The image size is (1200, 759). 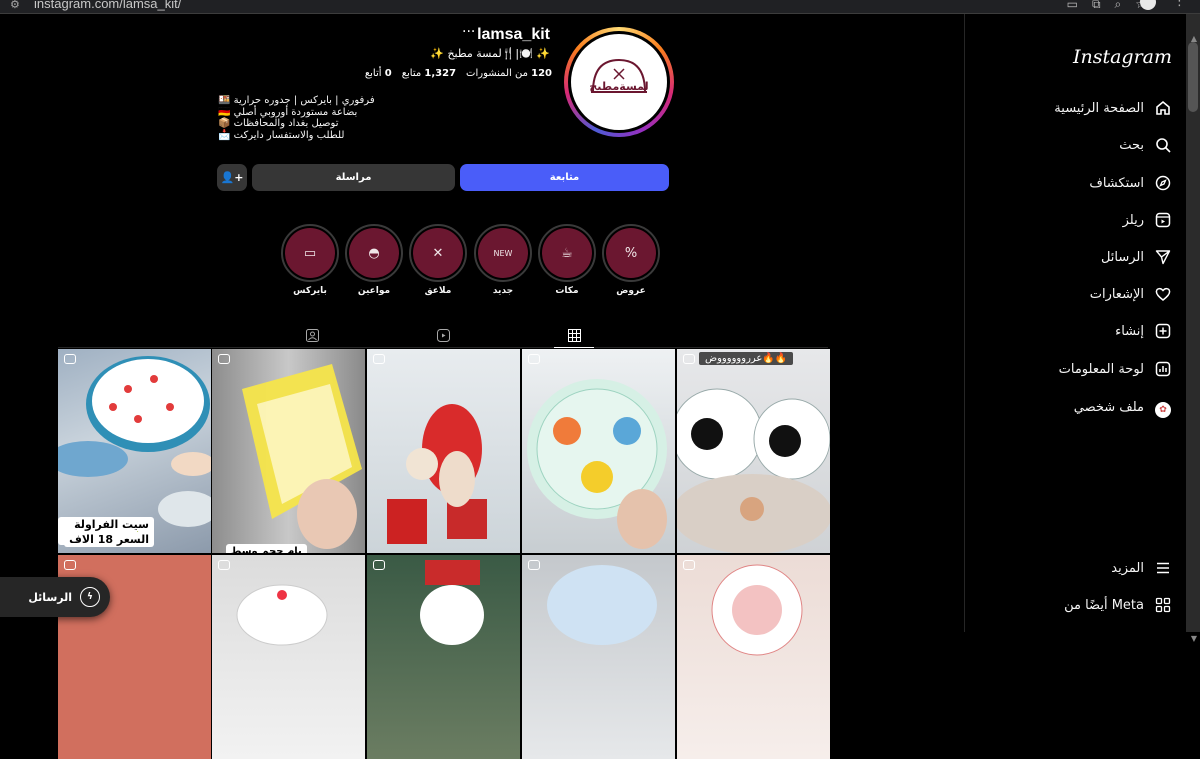 I want to click on tab-reels, so click(x=443, y=335).